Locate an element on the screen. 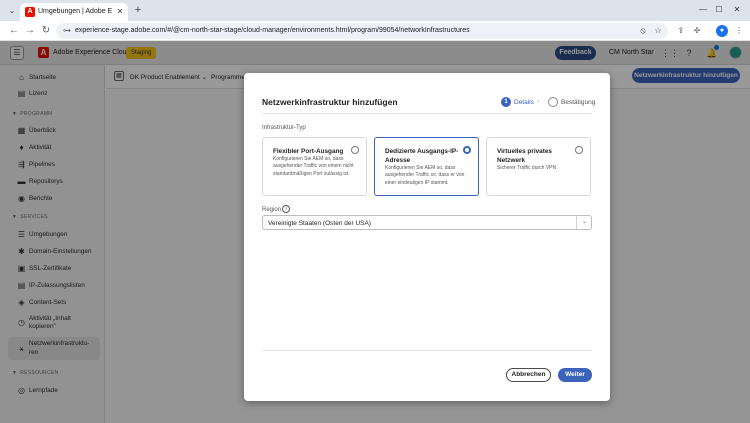 This screenshot has height=423, width=750. extensions-icon: ✢ is located at coordinates (697, 31).